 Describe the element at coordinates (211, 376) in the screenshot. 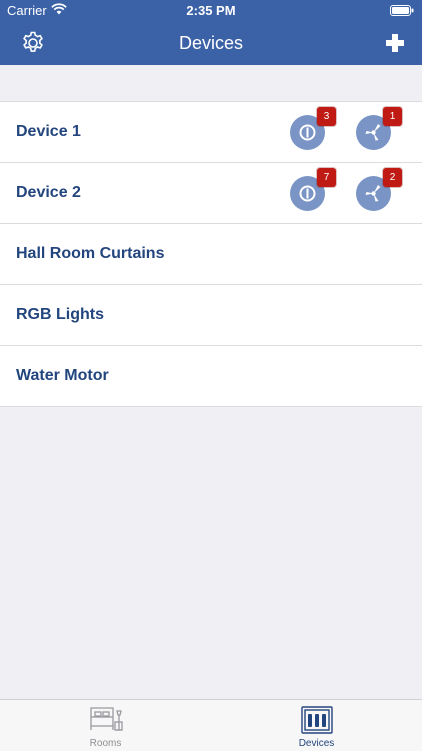

I see `device-row-water-motor: Water Motor` at that location.